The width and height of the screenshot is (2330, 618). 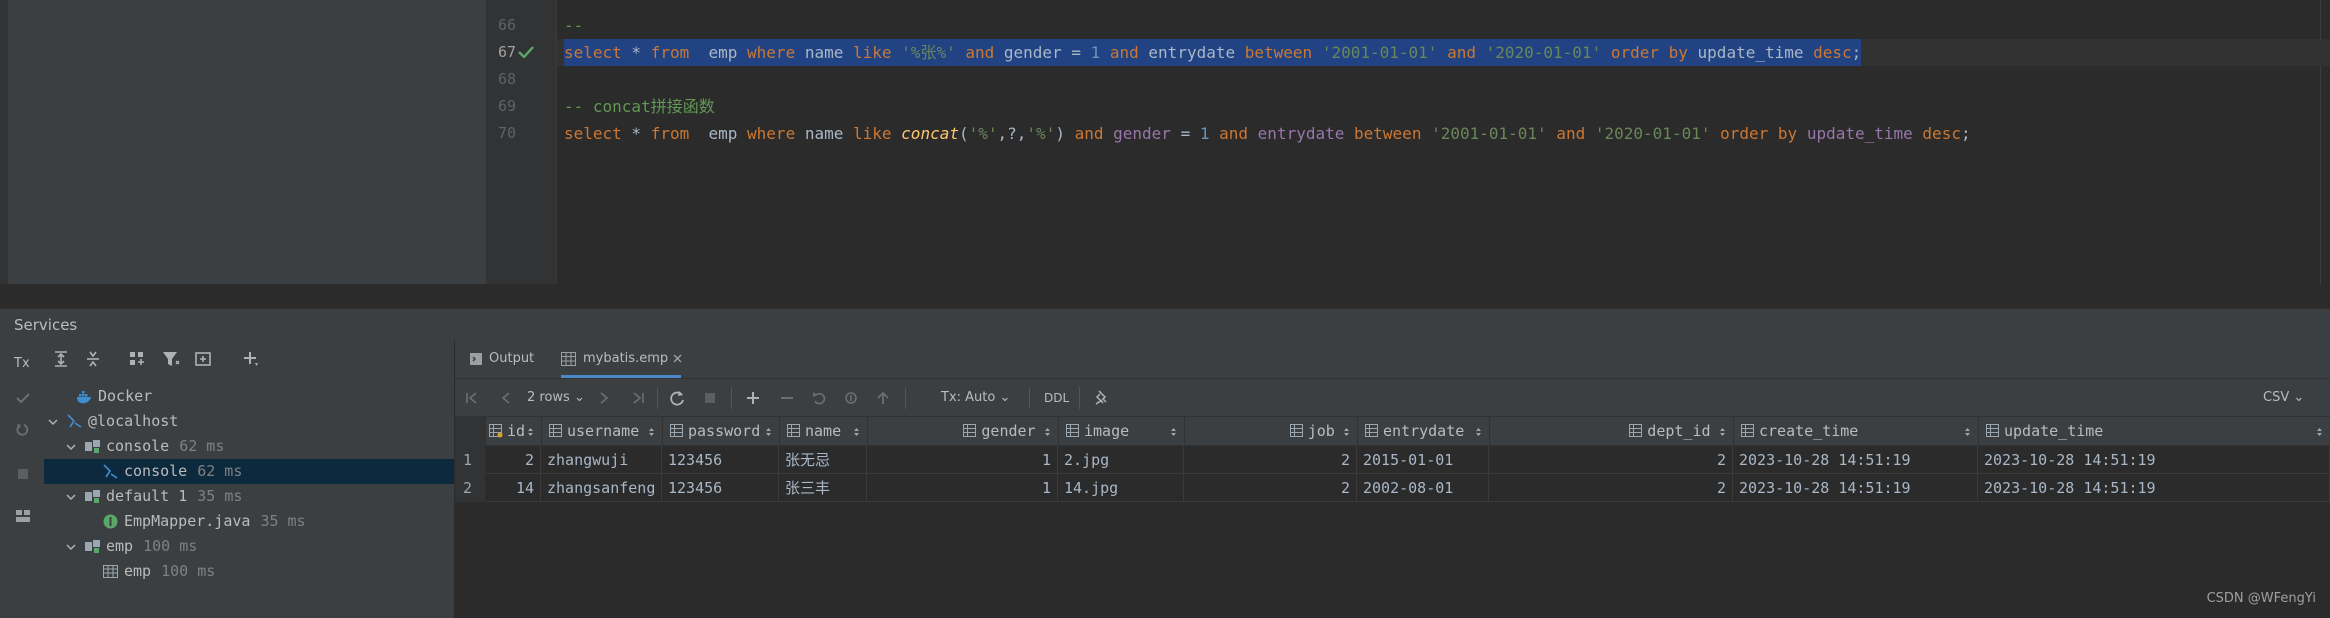 What do you see at coordinates (2283, 398) in the screenshot?
I see `export-format-dropdown: CSV ⌄` at bounding box center [2283, 398].